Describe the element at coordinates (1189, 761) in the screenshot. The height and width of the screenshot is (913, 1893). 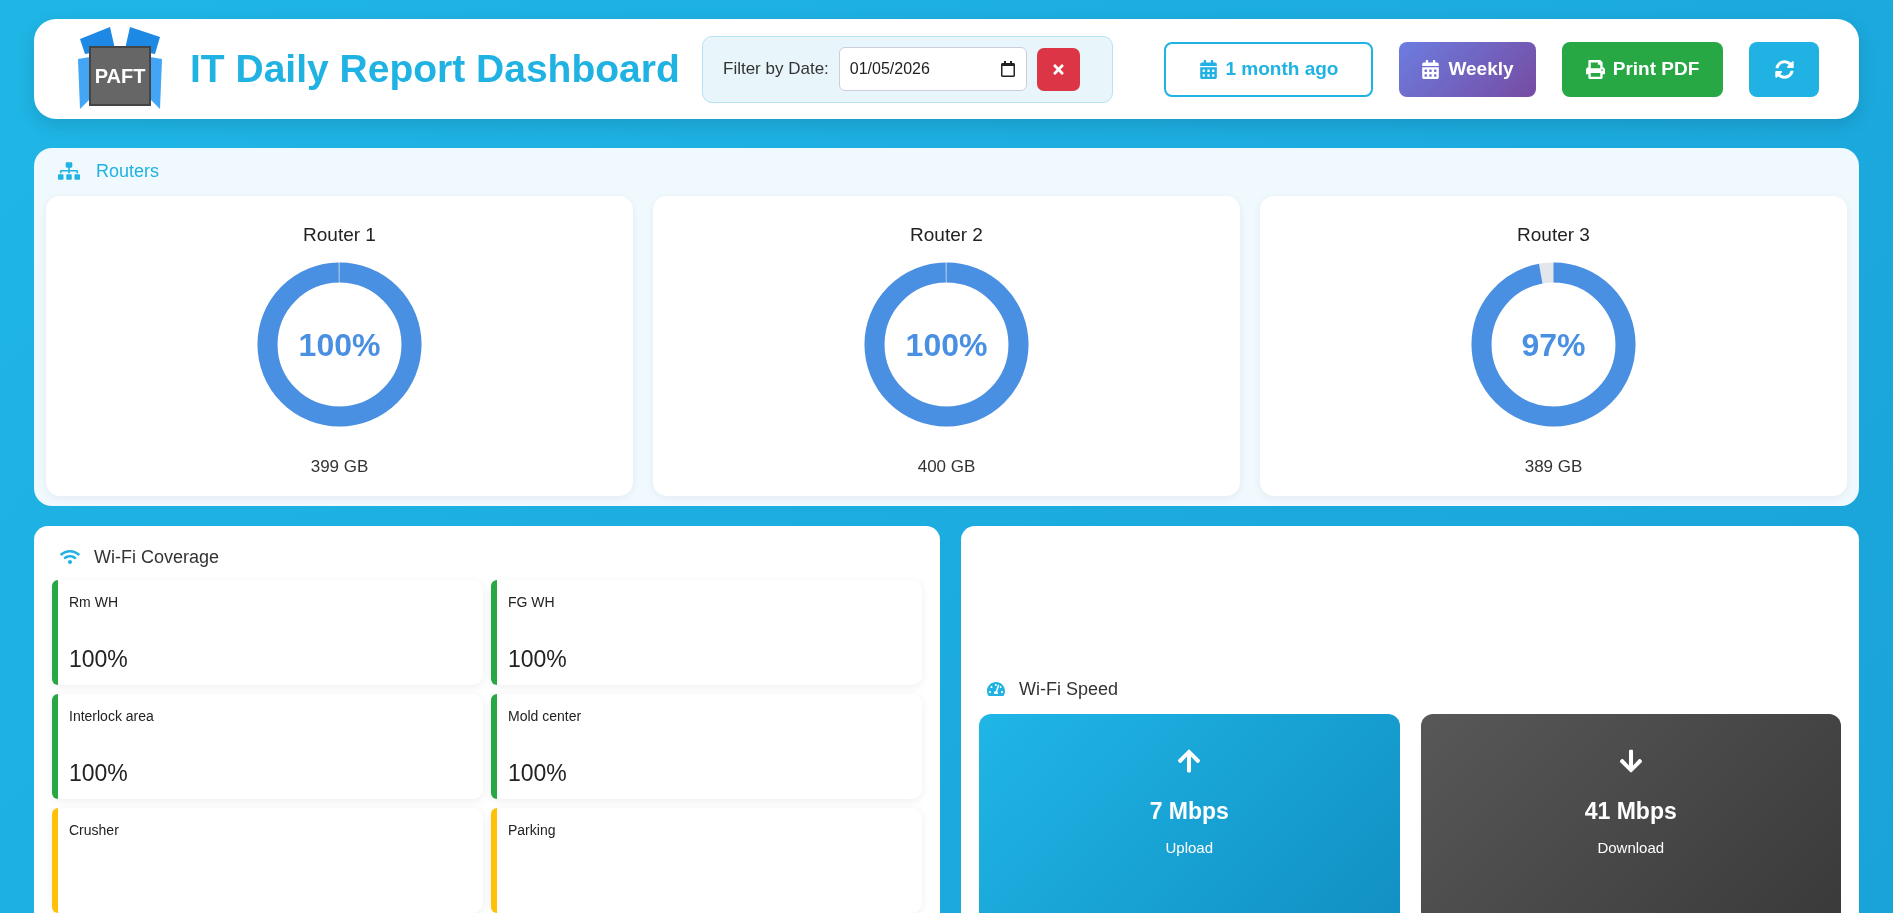
I see `arrow-up-icon` at that location.